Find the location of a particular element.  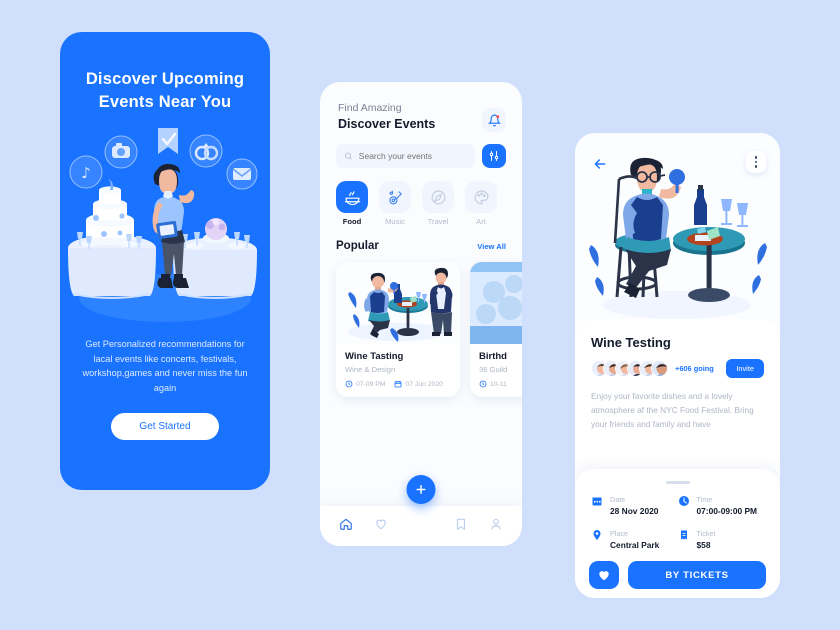

category-music: Music is located at coordinates (395, 203).